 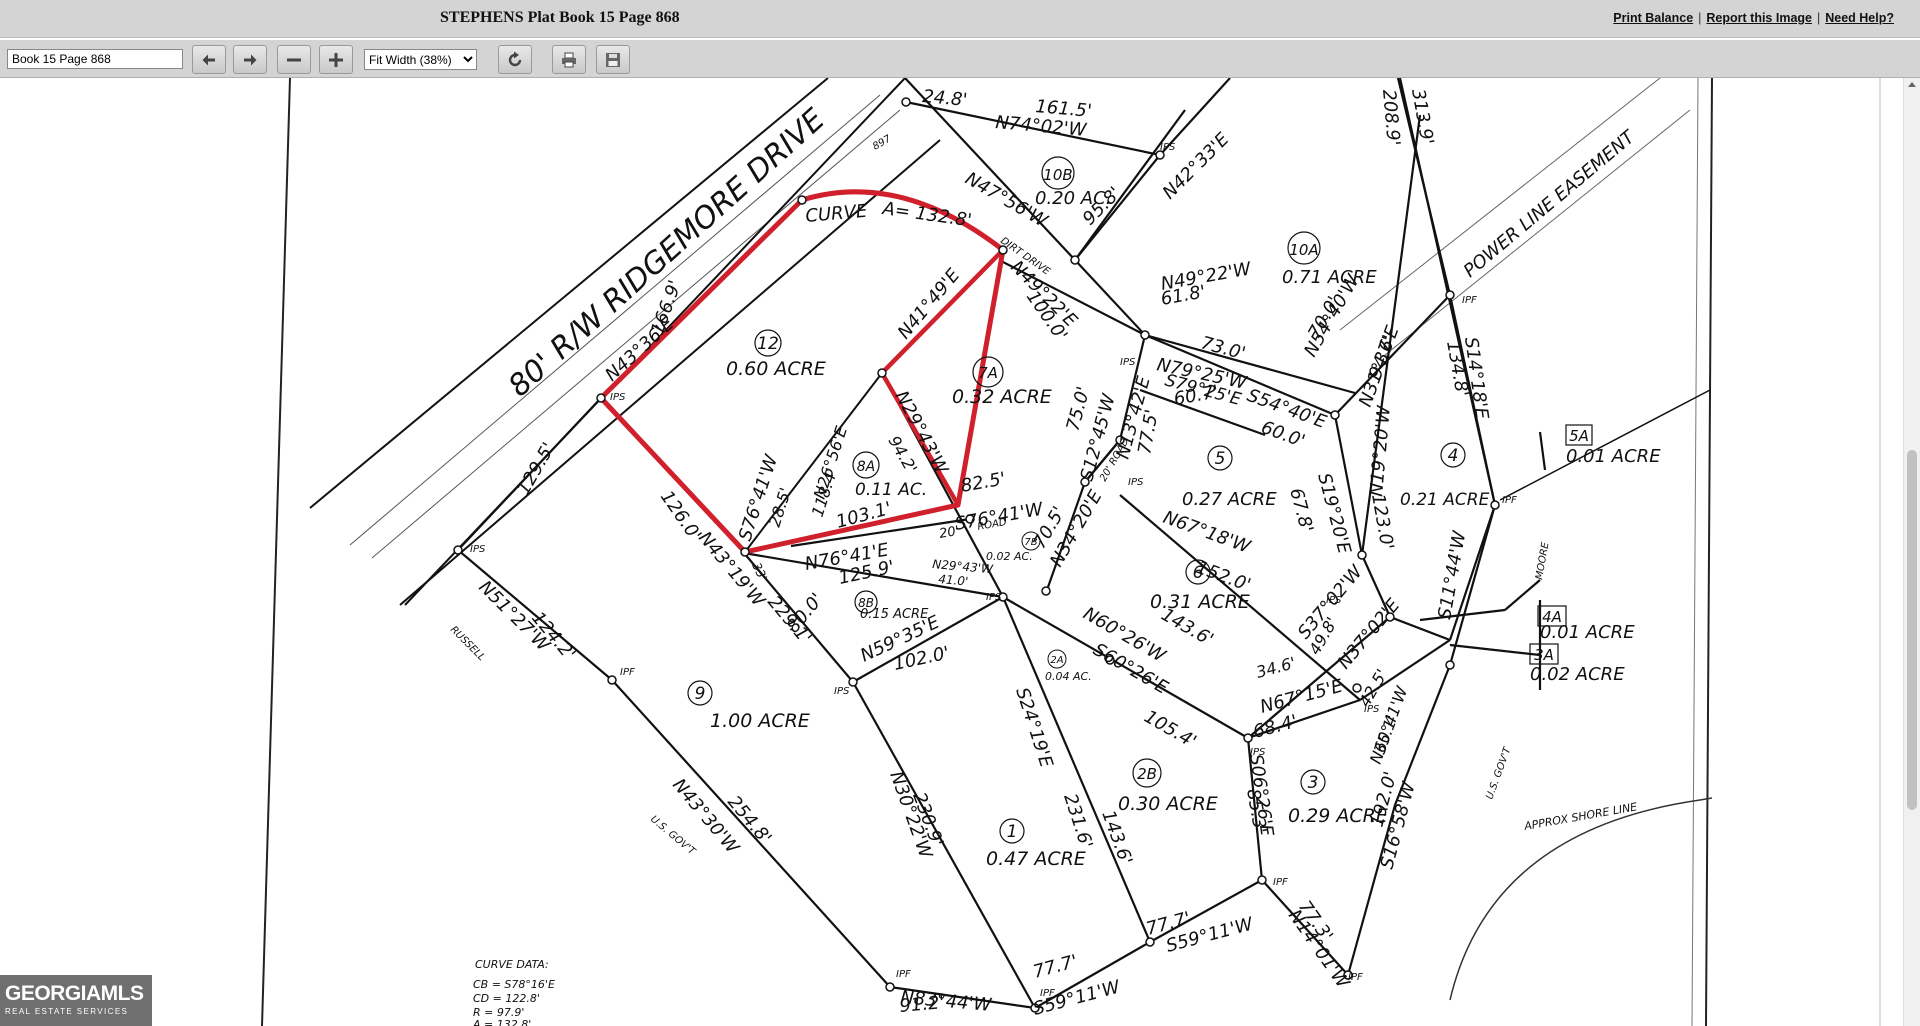 I want to click on plus-icon, so click(x=336, y=59).